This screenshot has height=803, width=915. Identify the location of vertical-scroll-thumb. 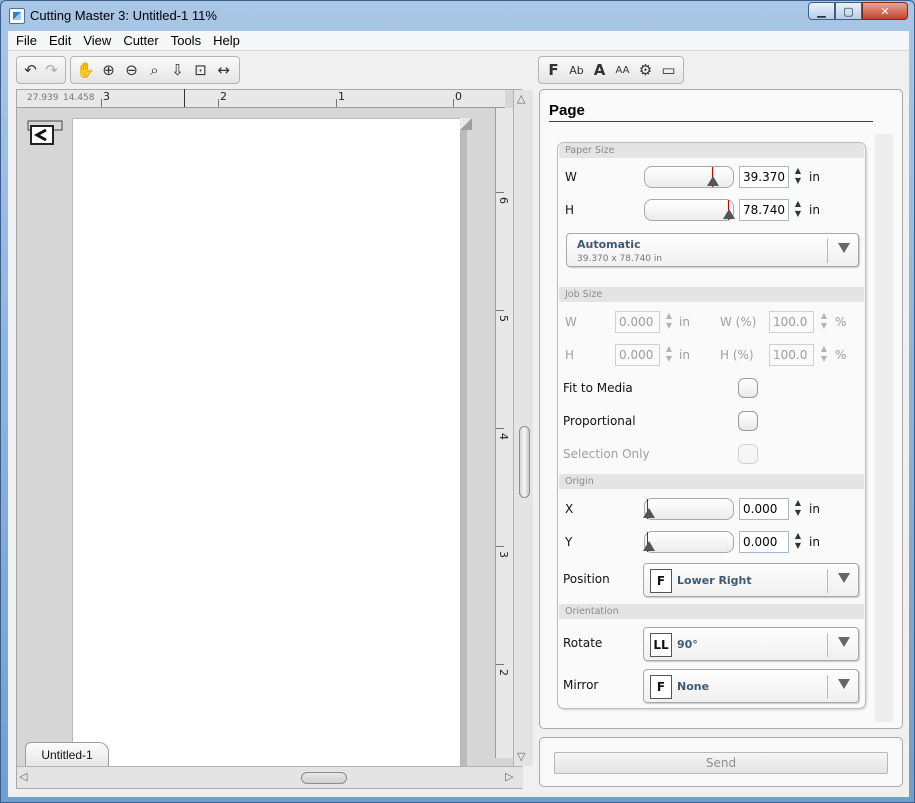
(524, 462).